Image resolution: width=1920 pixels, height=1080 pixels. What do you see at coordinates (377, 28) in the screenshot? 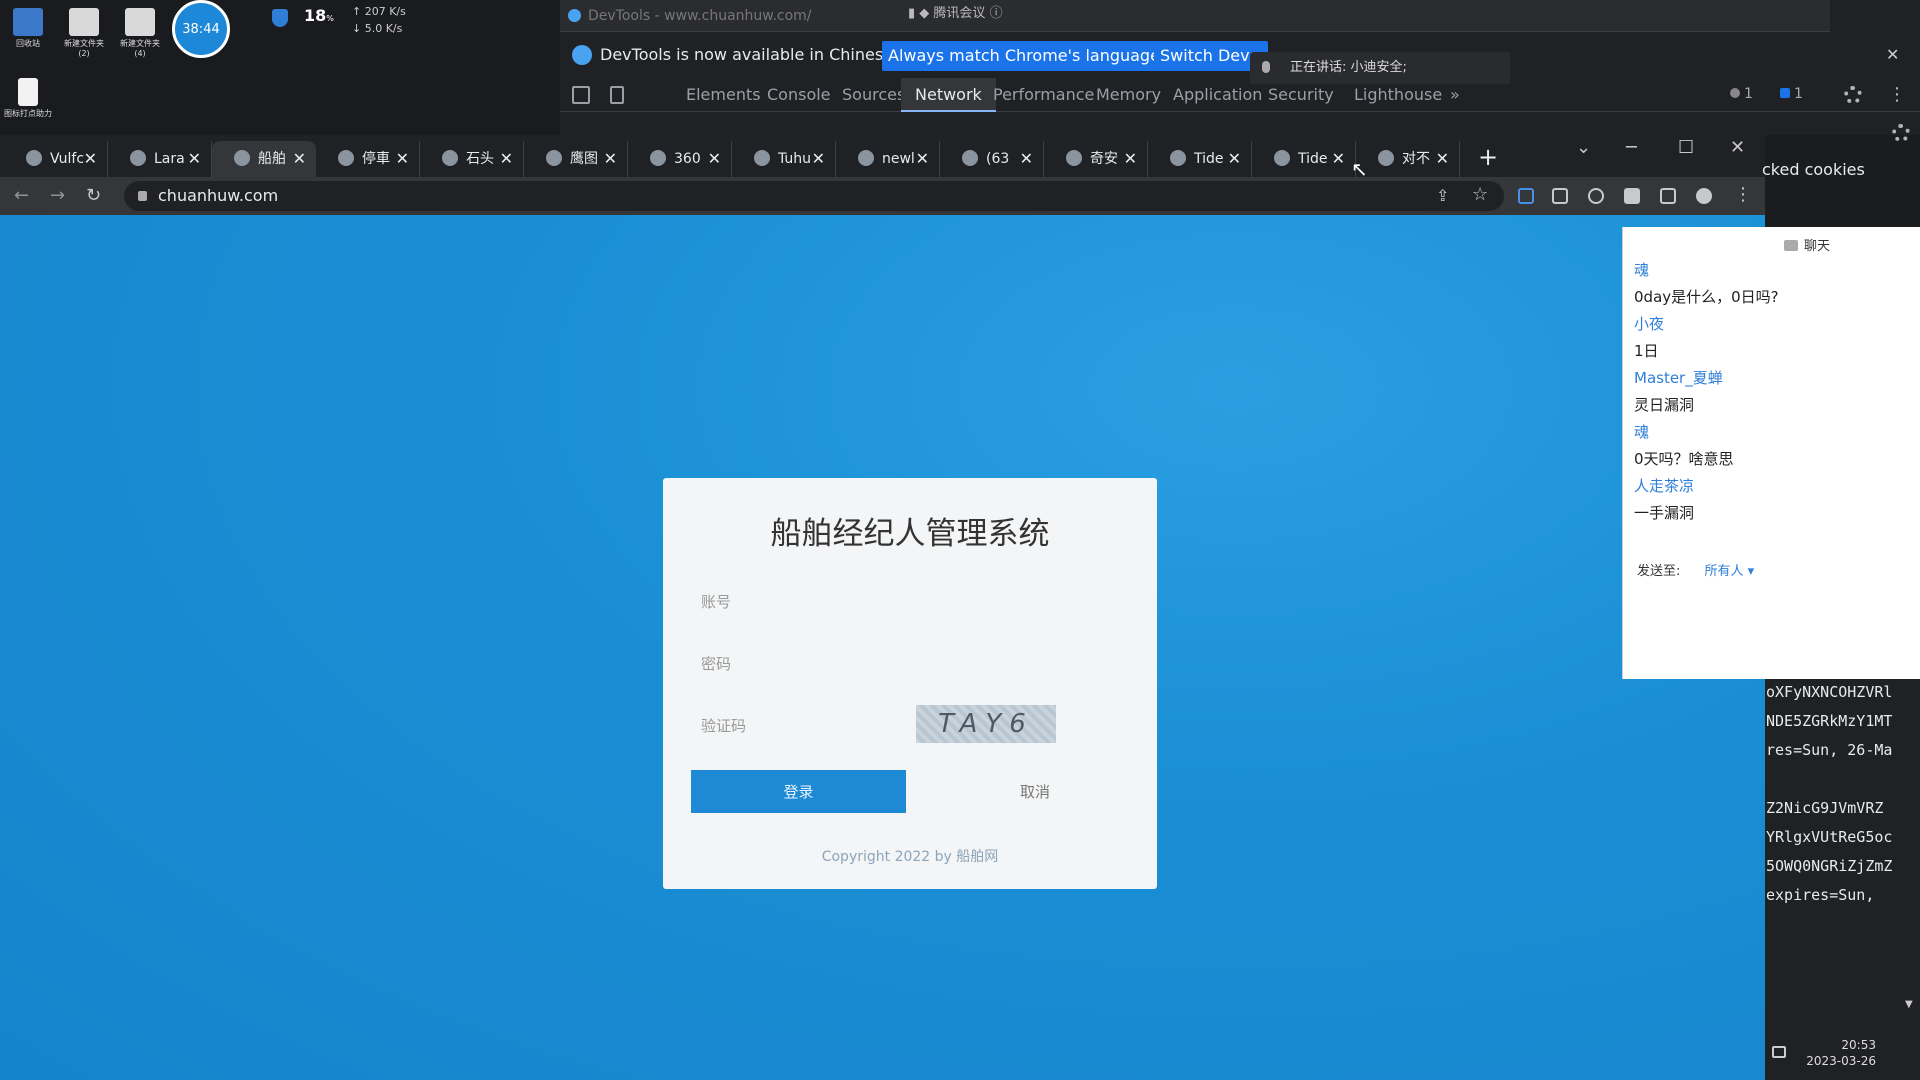
I see `net-down: ↓ 5.0 K/s` at bounding box center [377, 28].